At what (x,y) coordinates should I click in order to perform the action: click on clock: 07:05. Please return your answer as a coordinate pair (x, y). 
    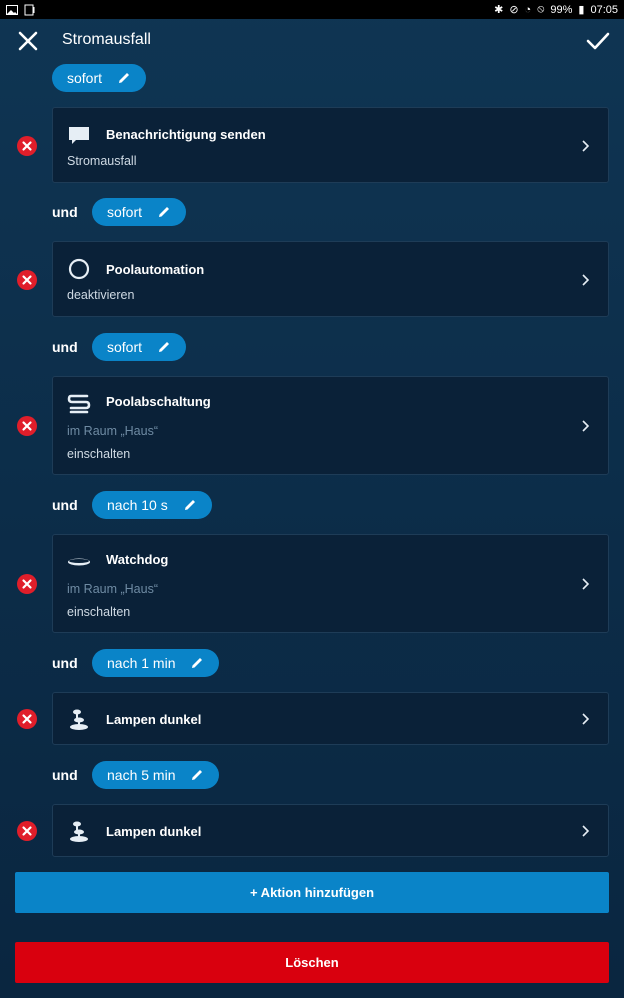
    Looking at the image, I should click on (604, 9).